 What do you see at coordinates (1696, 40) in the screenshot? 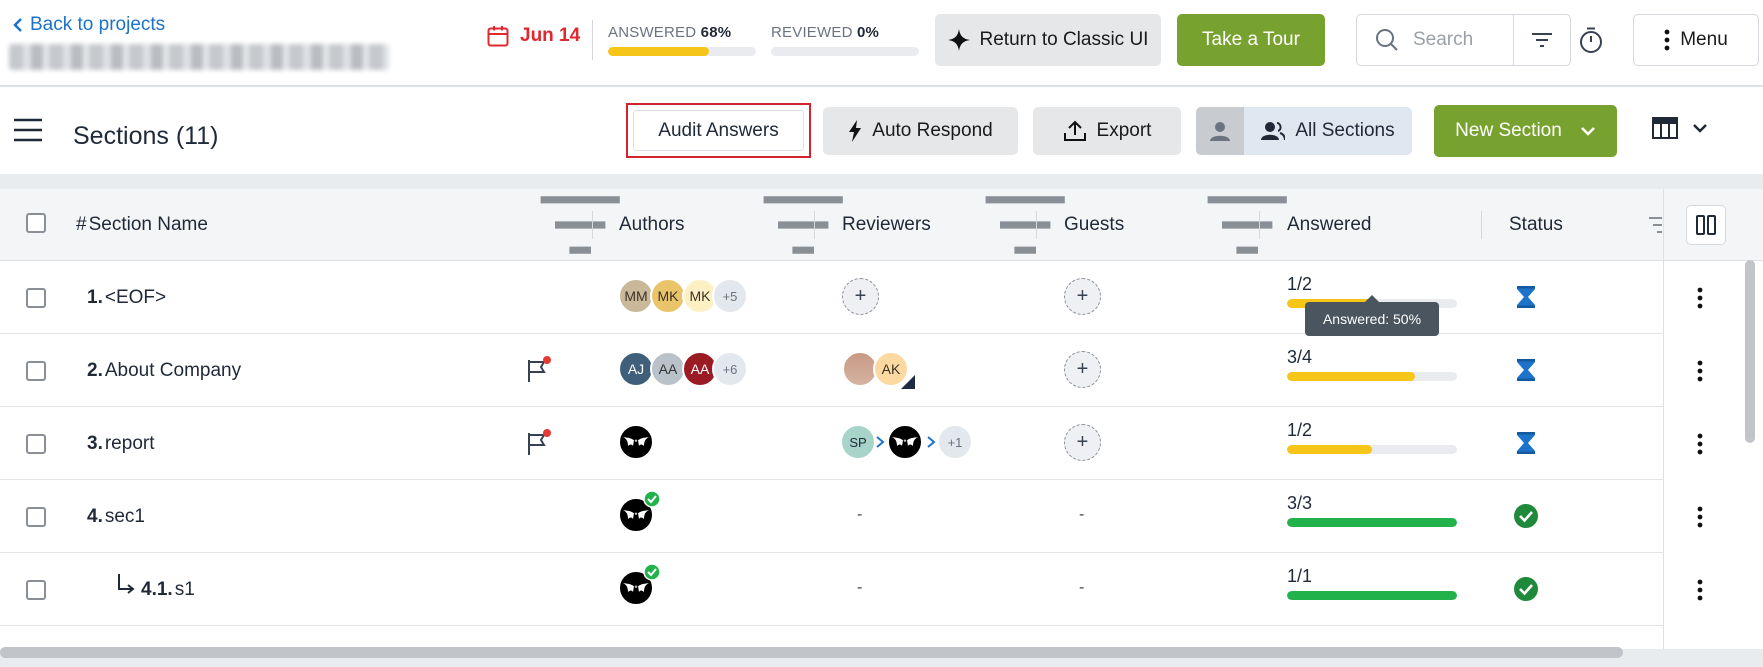
I see `menu-button: Menu` at bounding box center [1696, 40].